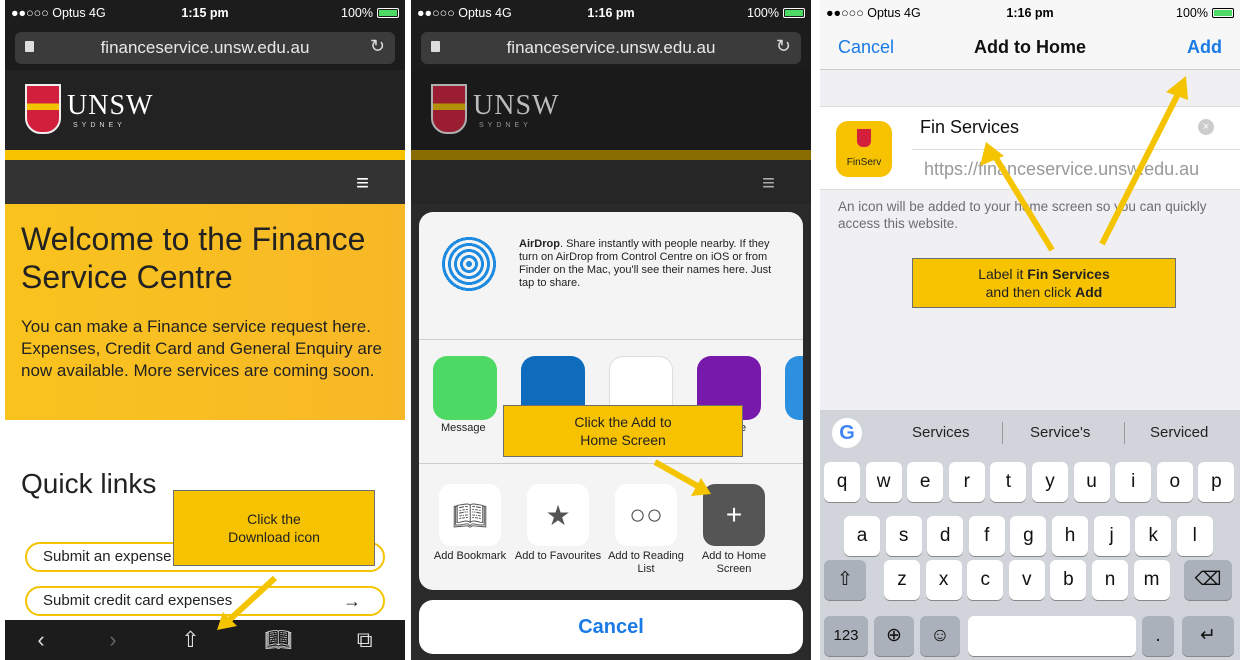  Describe the element at coordinates (1194, 536) in the screenshot. I see `key-l: l` at that location.